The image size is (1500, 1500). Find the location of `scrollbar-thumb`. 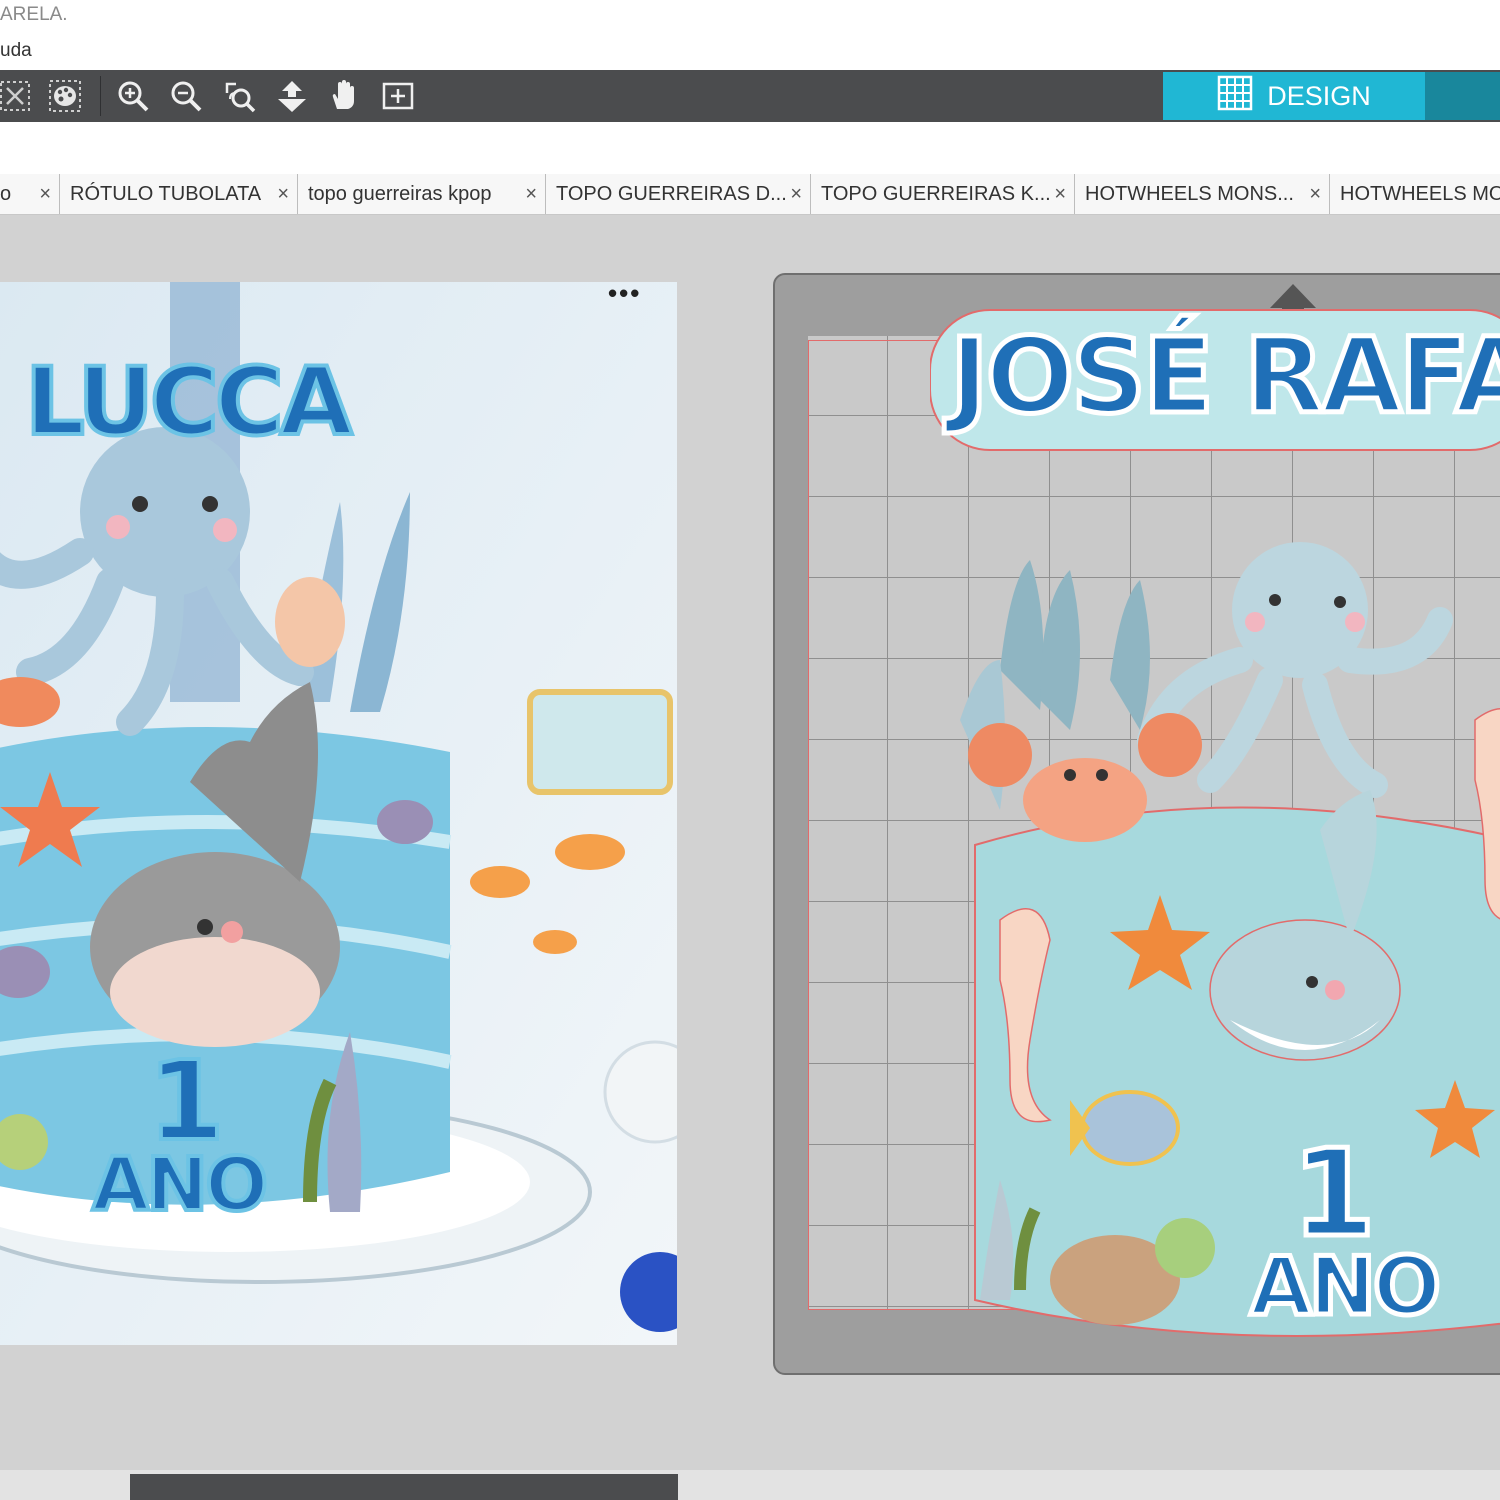

scrollbar-thumb is located at coordinates (404, 1487).